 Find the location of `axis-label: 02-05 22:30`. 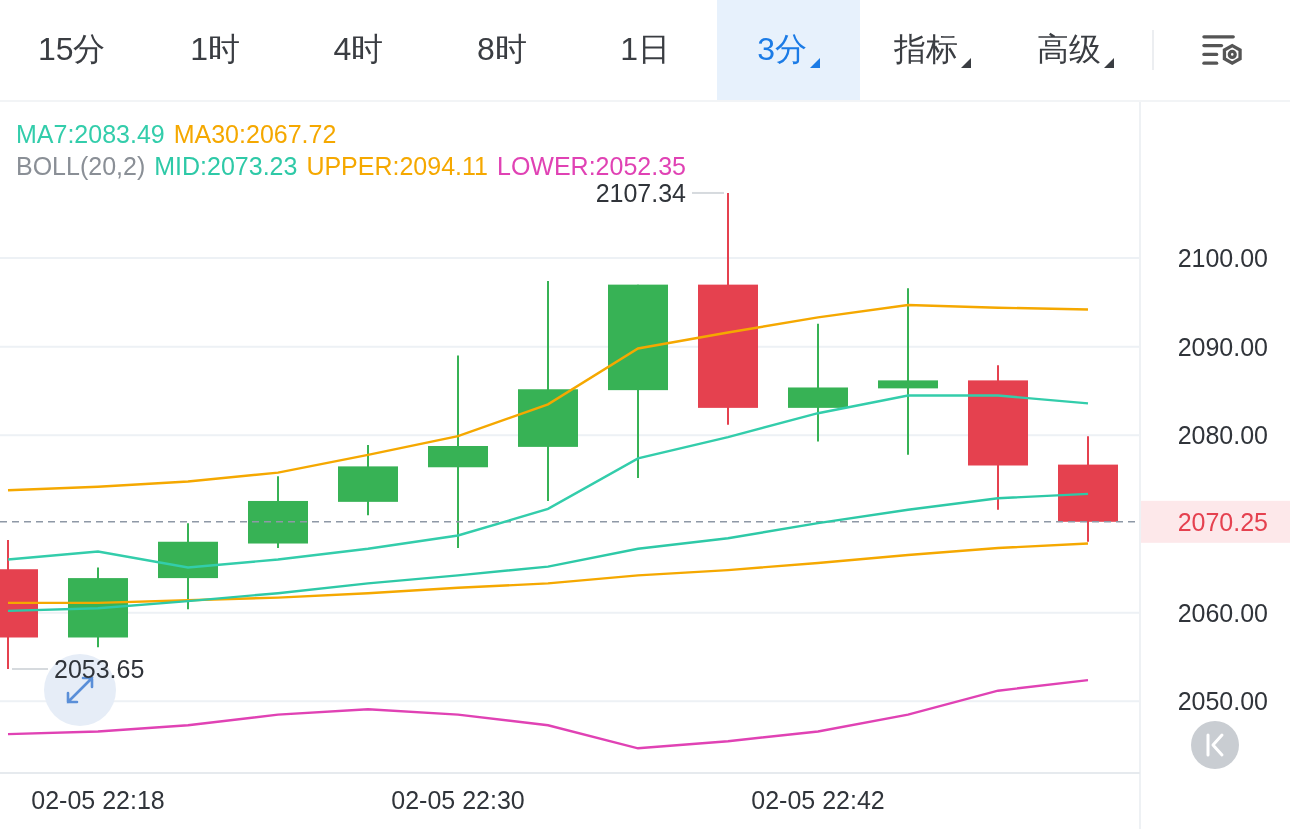

axis-label: 02-05 22:30 is located at coordinates (458, 800).